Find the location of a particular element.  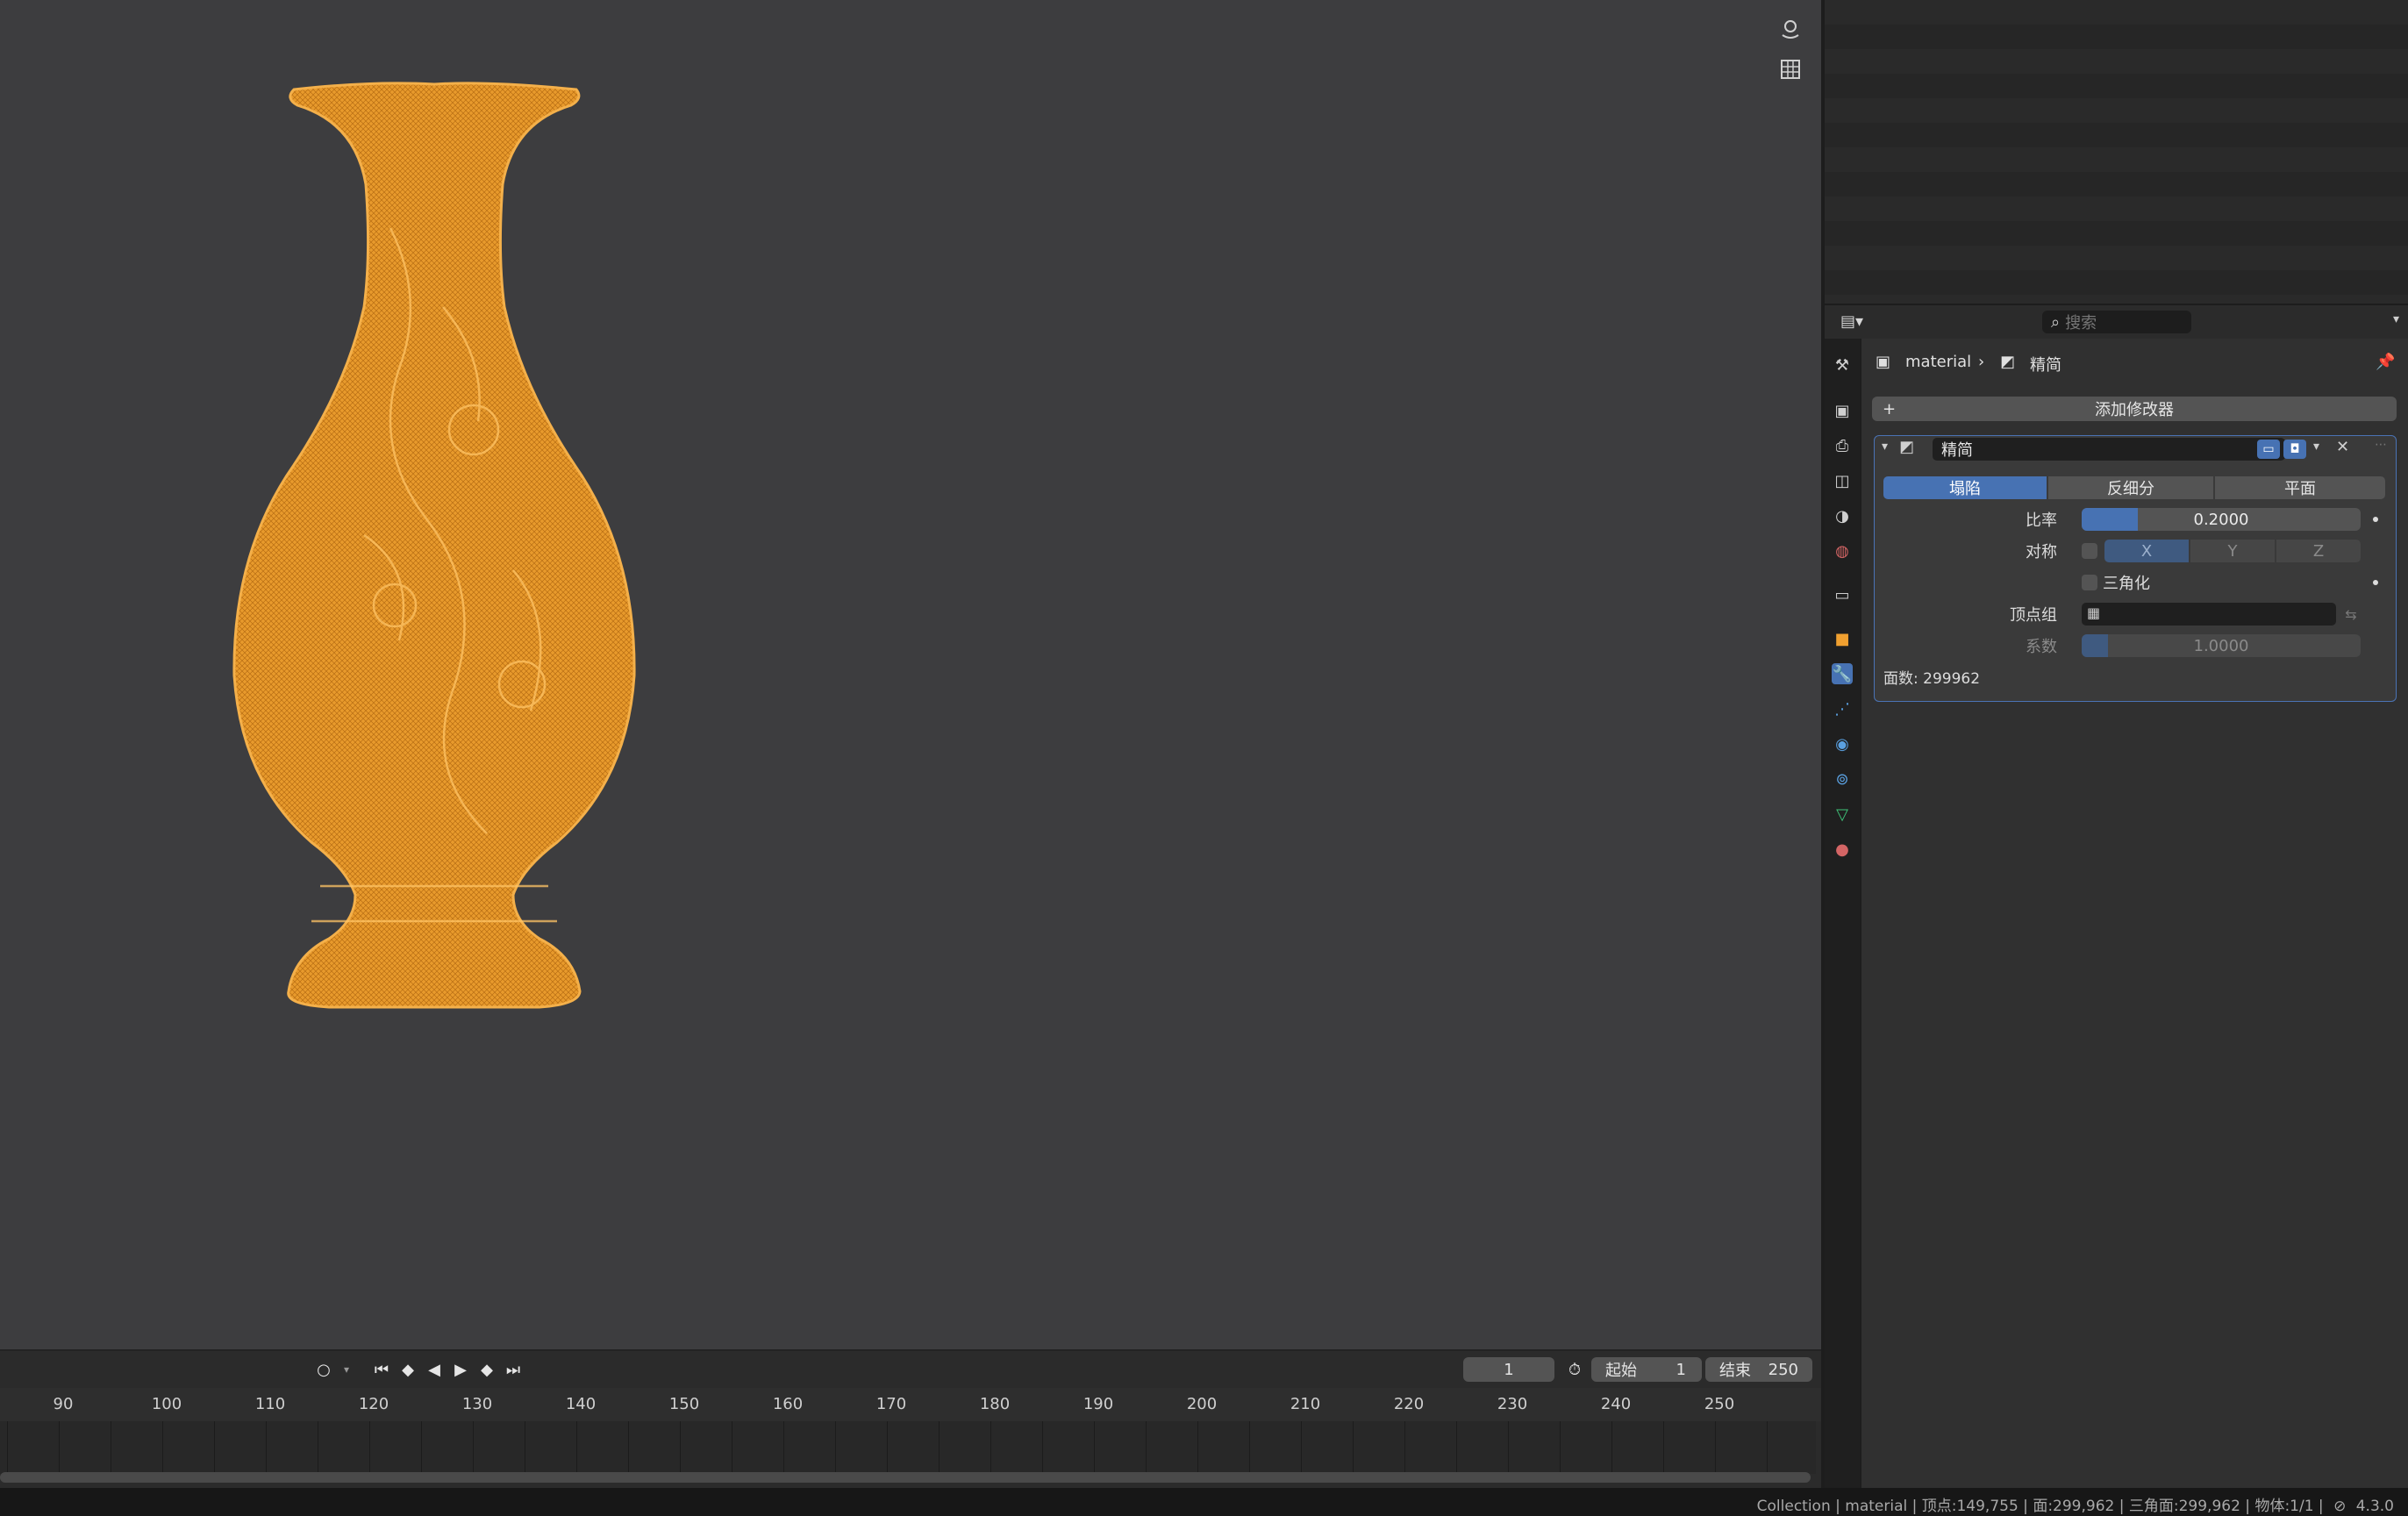

factor-slider: 1.0000 is located at coordinates (2221, 645).